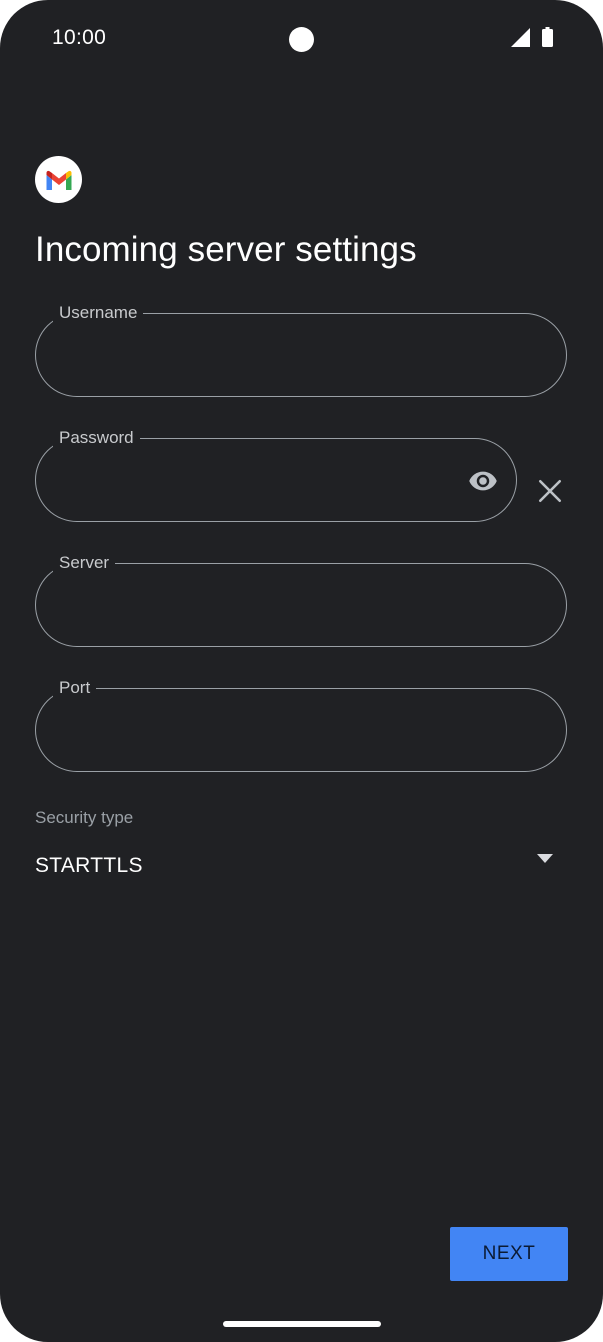 The height and width of the screenshot is (1342, 603). What do you see at coordinates (226, 249) in the screenshot?
I see `page-title: Incoming server settings` at bounding box center [226, 249].